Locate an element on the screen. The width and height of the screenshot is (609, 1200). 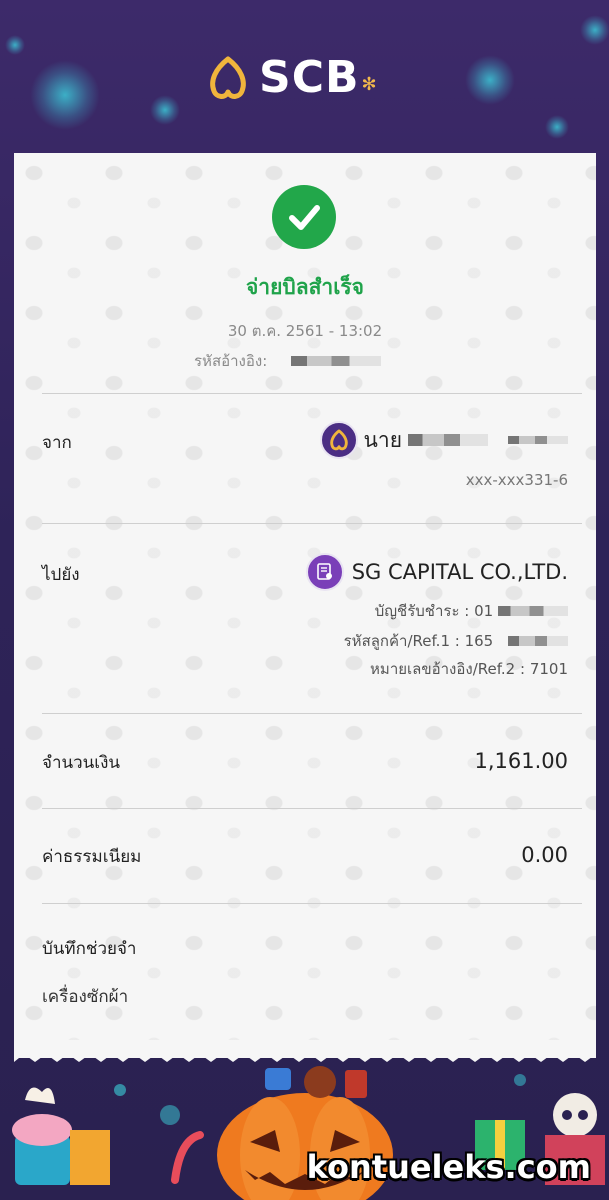
biller-name: SG CAPITAL CO.,LTD. is located at coordinates (459, 572).